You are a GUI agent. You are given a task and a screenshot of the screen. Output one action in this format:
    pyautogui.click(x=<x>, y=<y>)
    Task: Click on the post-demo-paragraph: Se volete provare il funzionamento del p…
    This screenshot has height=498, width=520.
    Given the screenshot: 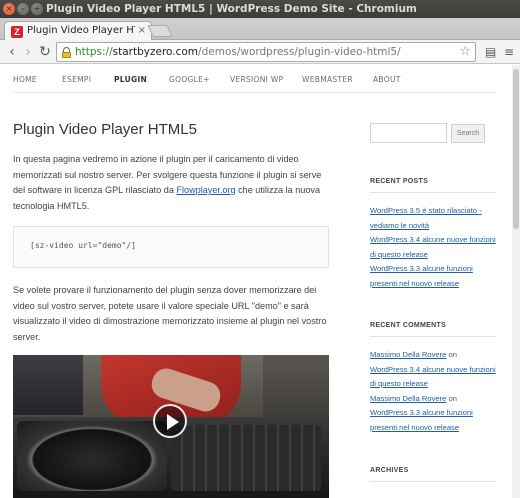 What is the action you would take?
    pyautogui.click(x=170, y=313)
    